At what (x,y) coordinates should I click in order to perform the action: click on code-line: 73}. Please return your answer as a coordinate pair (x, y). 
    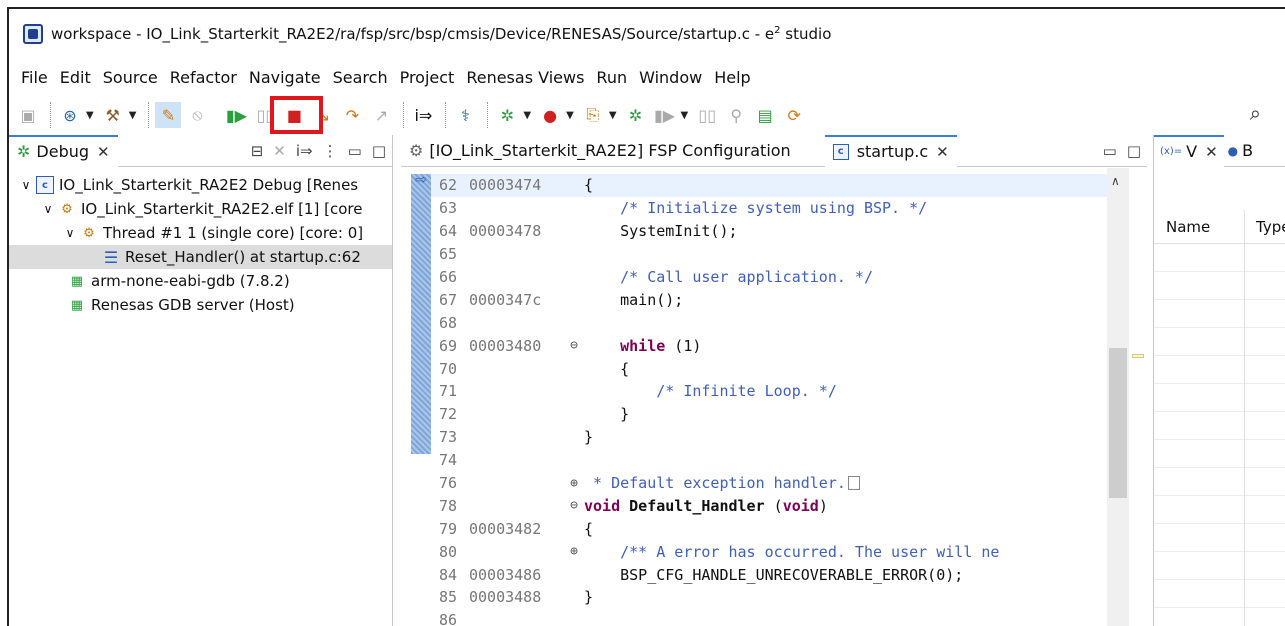
    Looking at the image, I should click on (769, 437).